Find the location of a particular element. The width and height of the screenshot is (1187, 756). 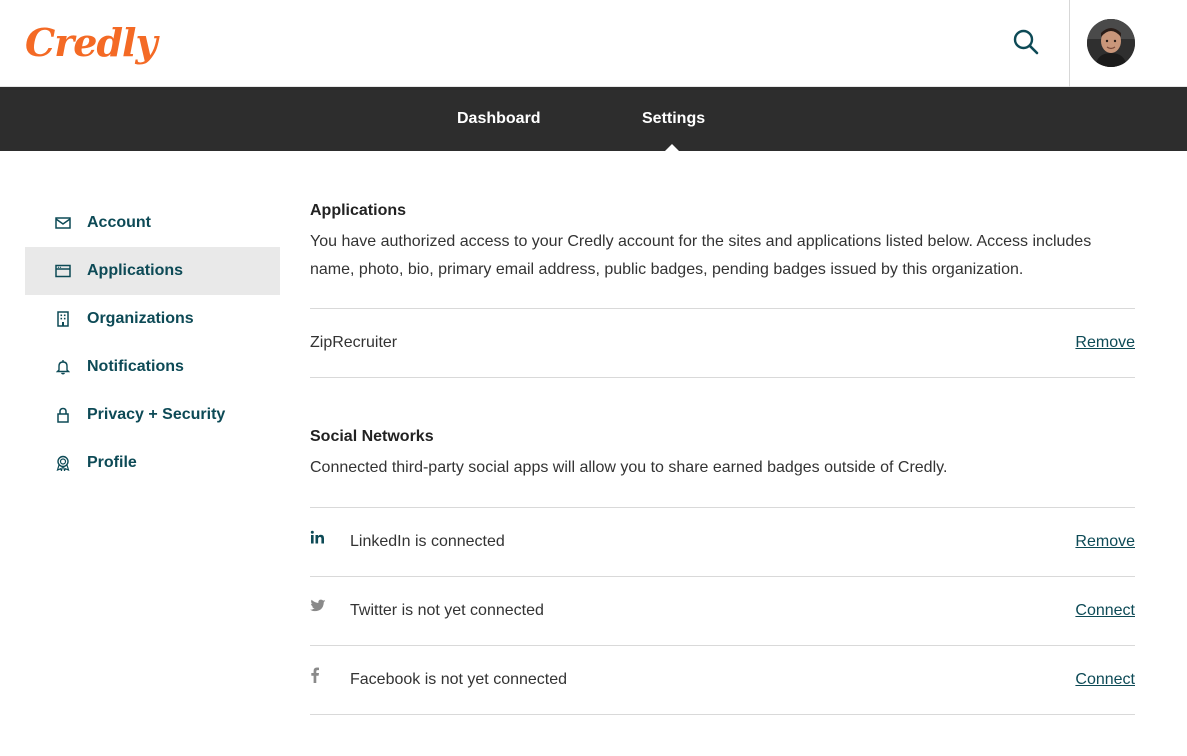

sidebar-item-privacy-security: Privacy + Security is located at coordinates (152, 415).